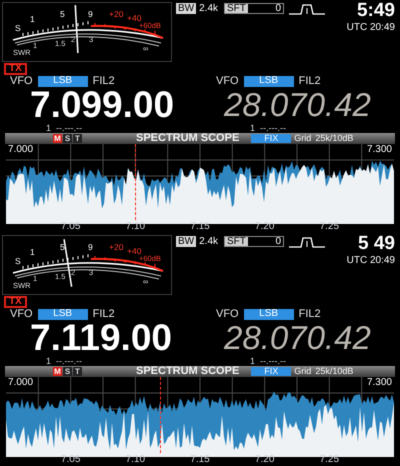  What do you see at coordinates (375, 10) in the screenshot?
I see `clock-time: 5:49` at bounding box center [375, 10].